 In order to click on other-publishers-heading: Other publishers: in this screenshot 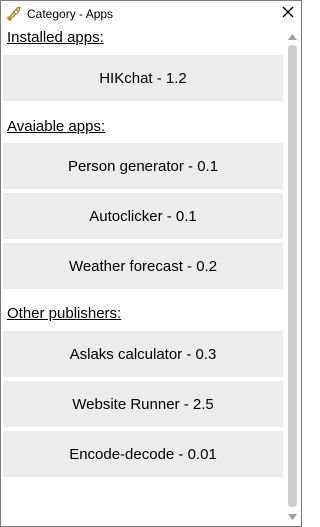, I will do `click(64, 313)`.